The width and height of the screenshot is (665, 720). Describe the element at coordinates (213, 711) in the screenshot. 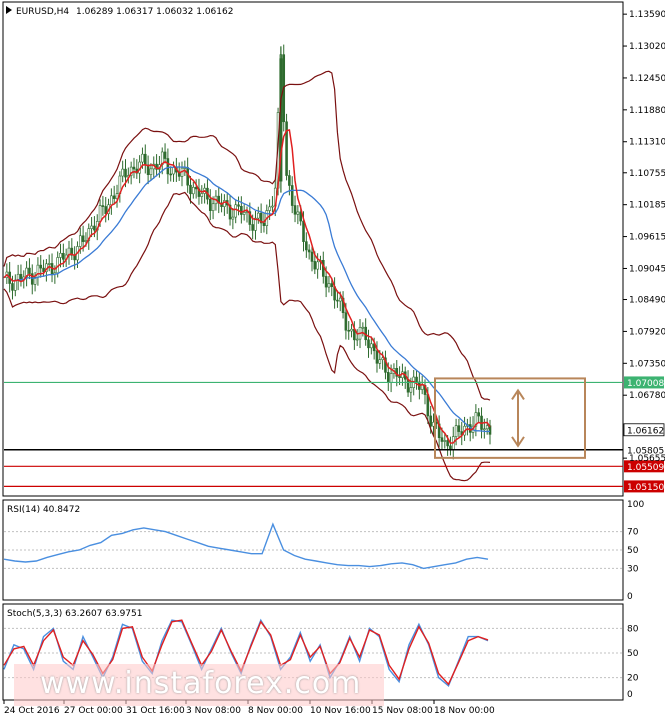

I see `time-label: 3 Nov 08:00` at that location.